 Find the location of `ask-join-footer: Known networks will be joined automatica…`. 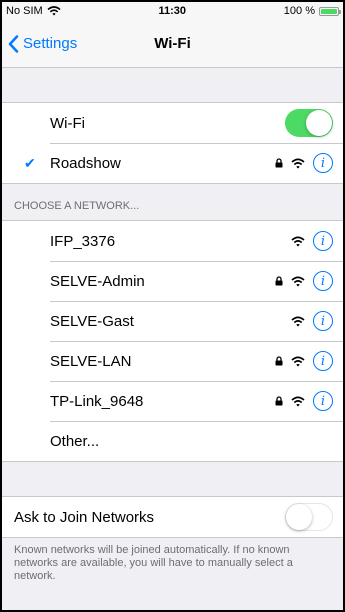

ask-join-footer: Known networks will be joined automatica… is located at coordinates (153, 563).